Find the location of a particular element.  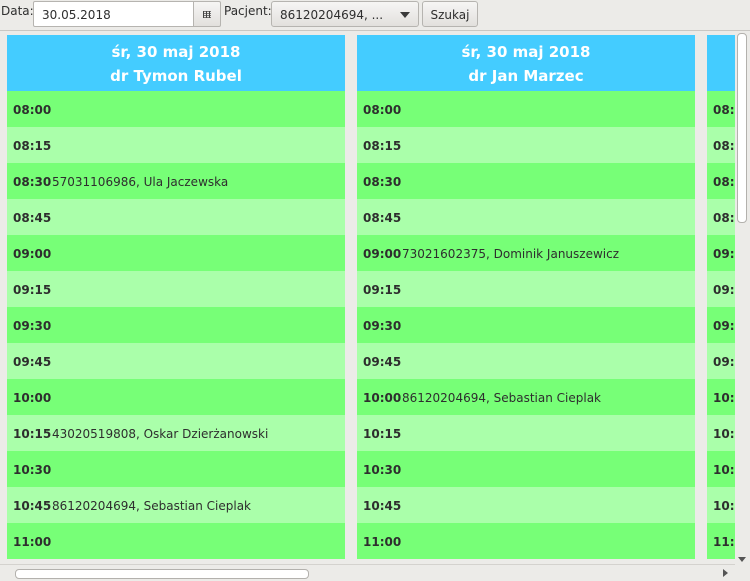

column-header: śr, 30 maj 2018 dr Jan Marzec is located at coordinates (526, 63).